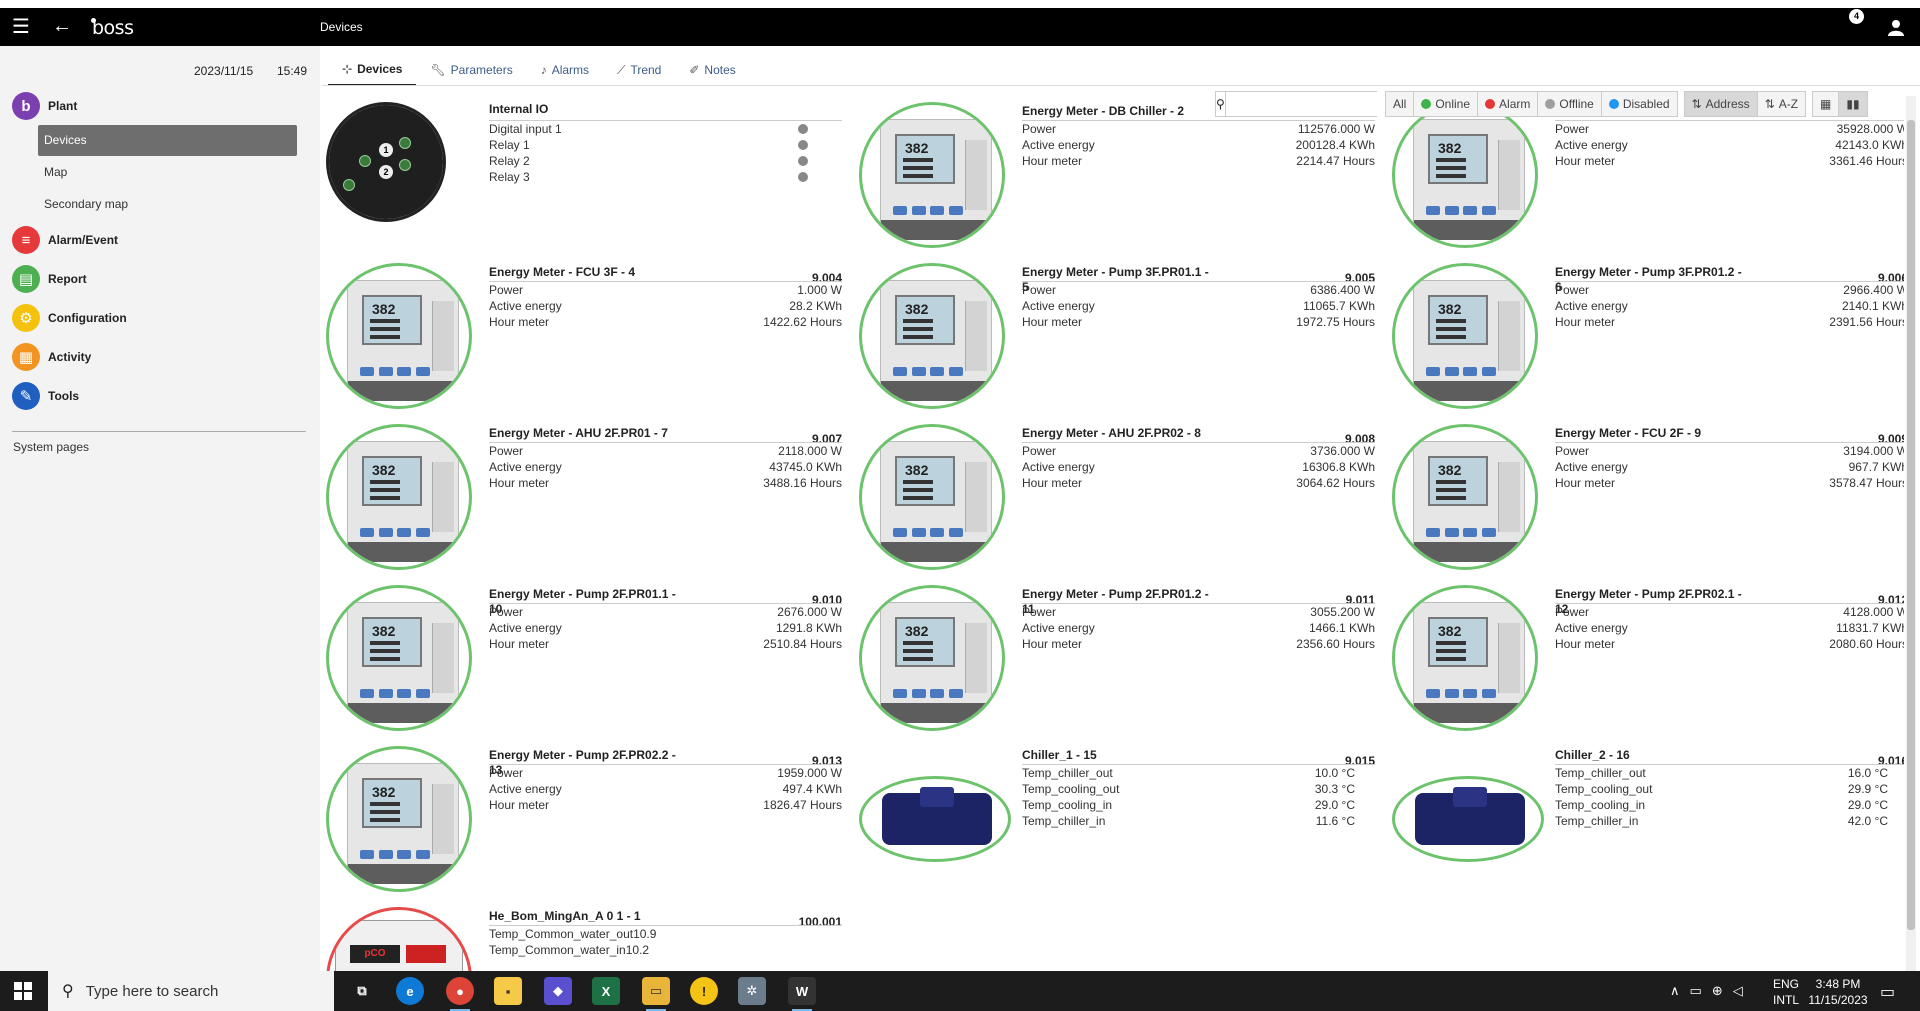  I want to click on app-icon: ✲, so click(752, 991).